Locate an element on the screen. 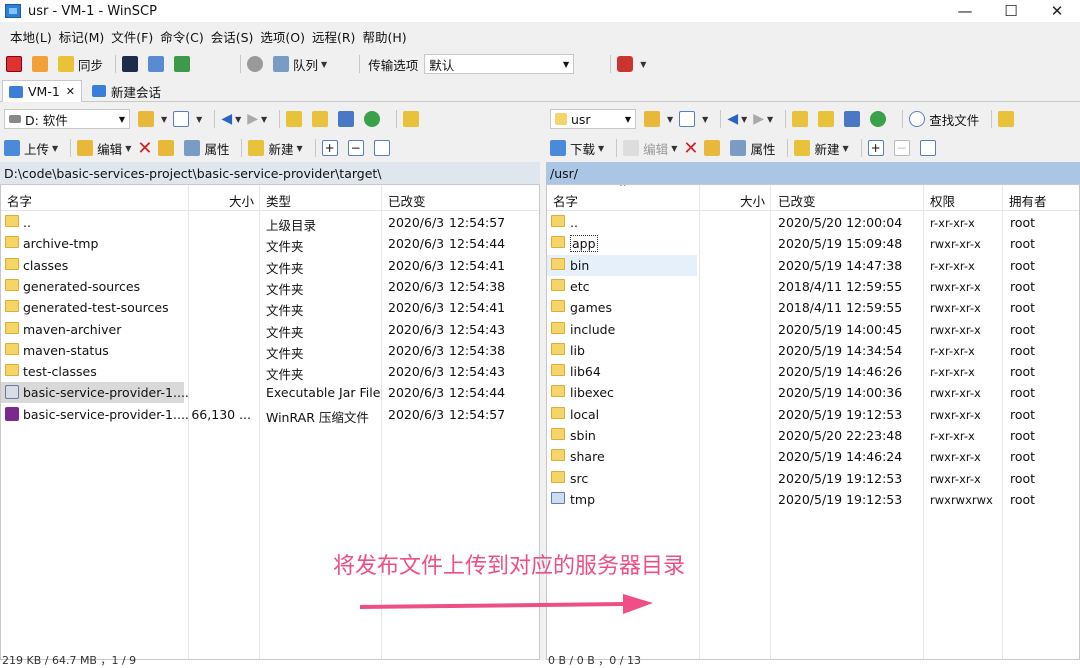 The height and width of the screenshot is (668, 1080). table-row: maven-archiver 文件夹 2020/6/3 12:54:43 is located at coordinates (270, 329).